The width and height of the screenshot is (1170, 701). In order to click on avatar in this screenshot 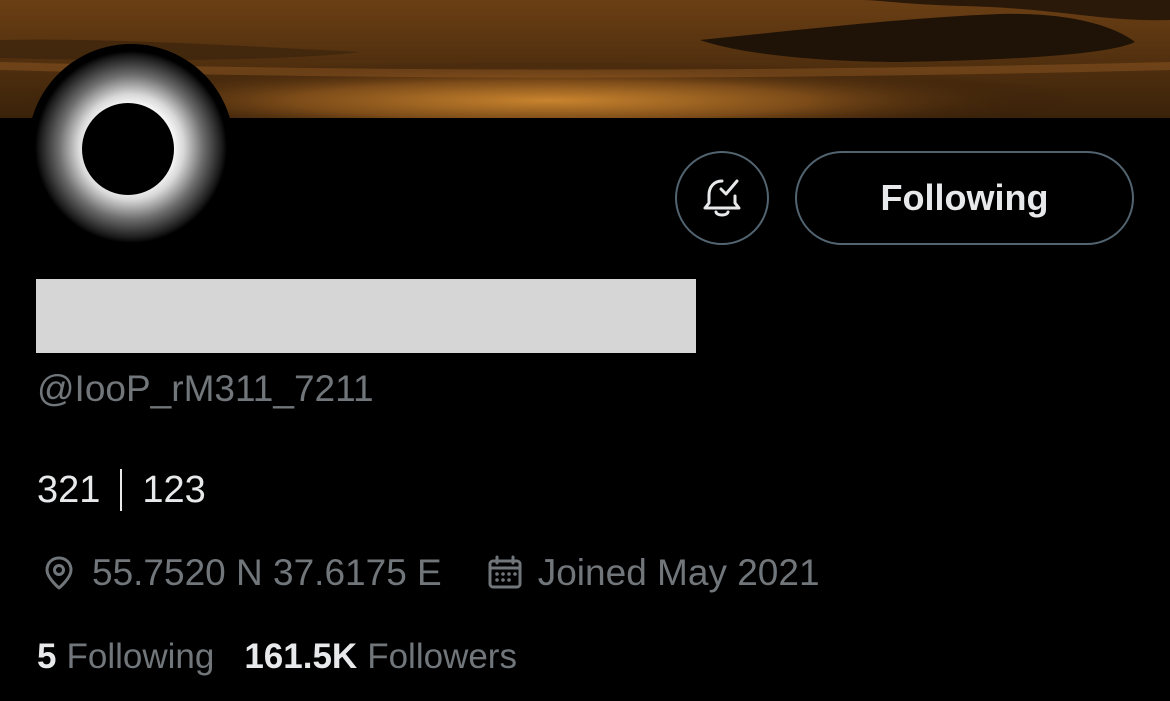, I will do `click(131, 147)`.